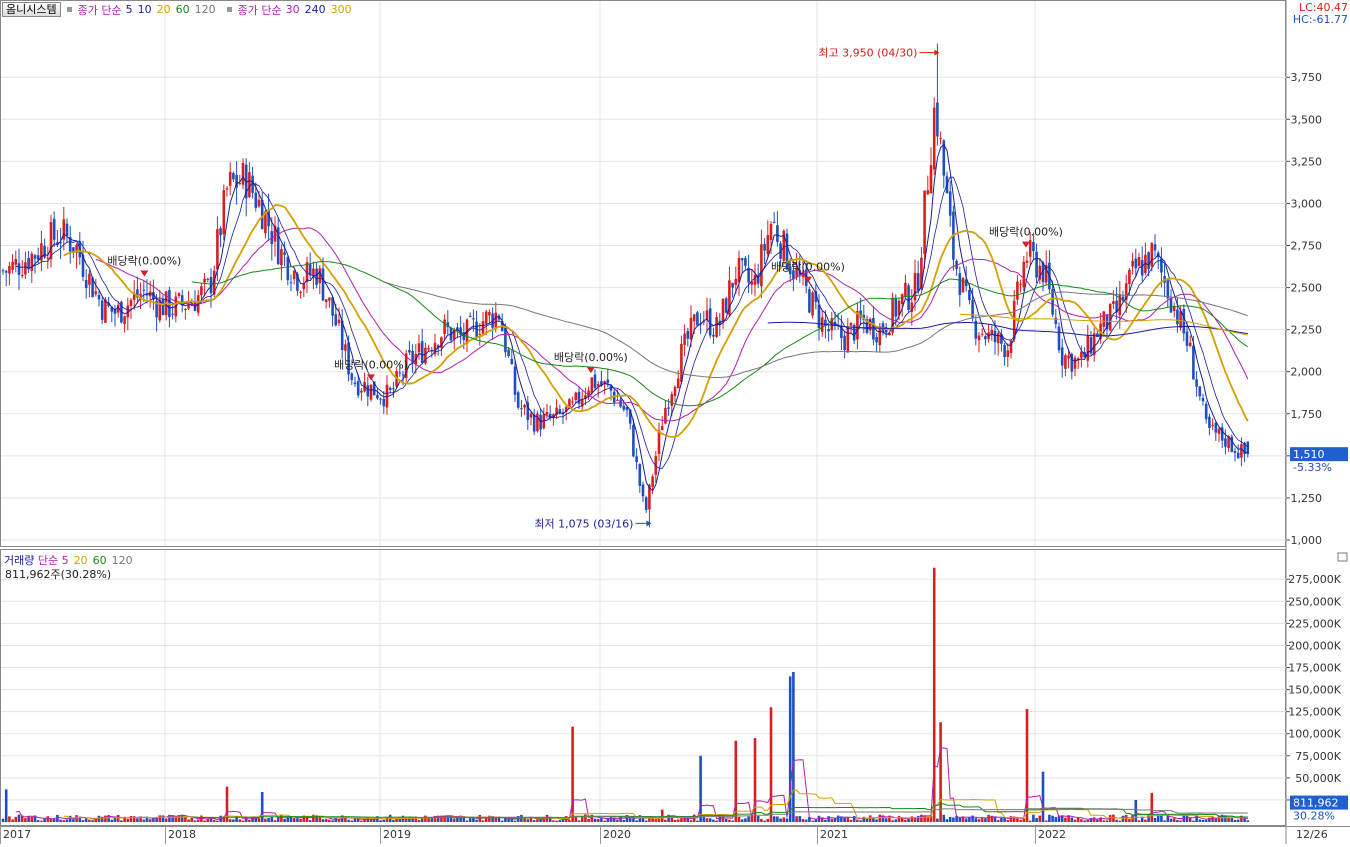 The image size is (1350, 847). Describe the element at coordinates (144, 260) in the screenshot. I see `dividend-marker-label: 배당락(0.00%)` at that location.